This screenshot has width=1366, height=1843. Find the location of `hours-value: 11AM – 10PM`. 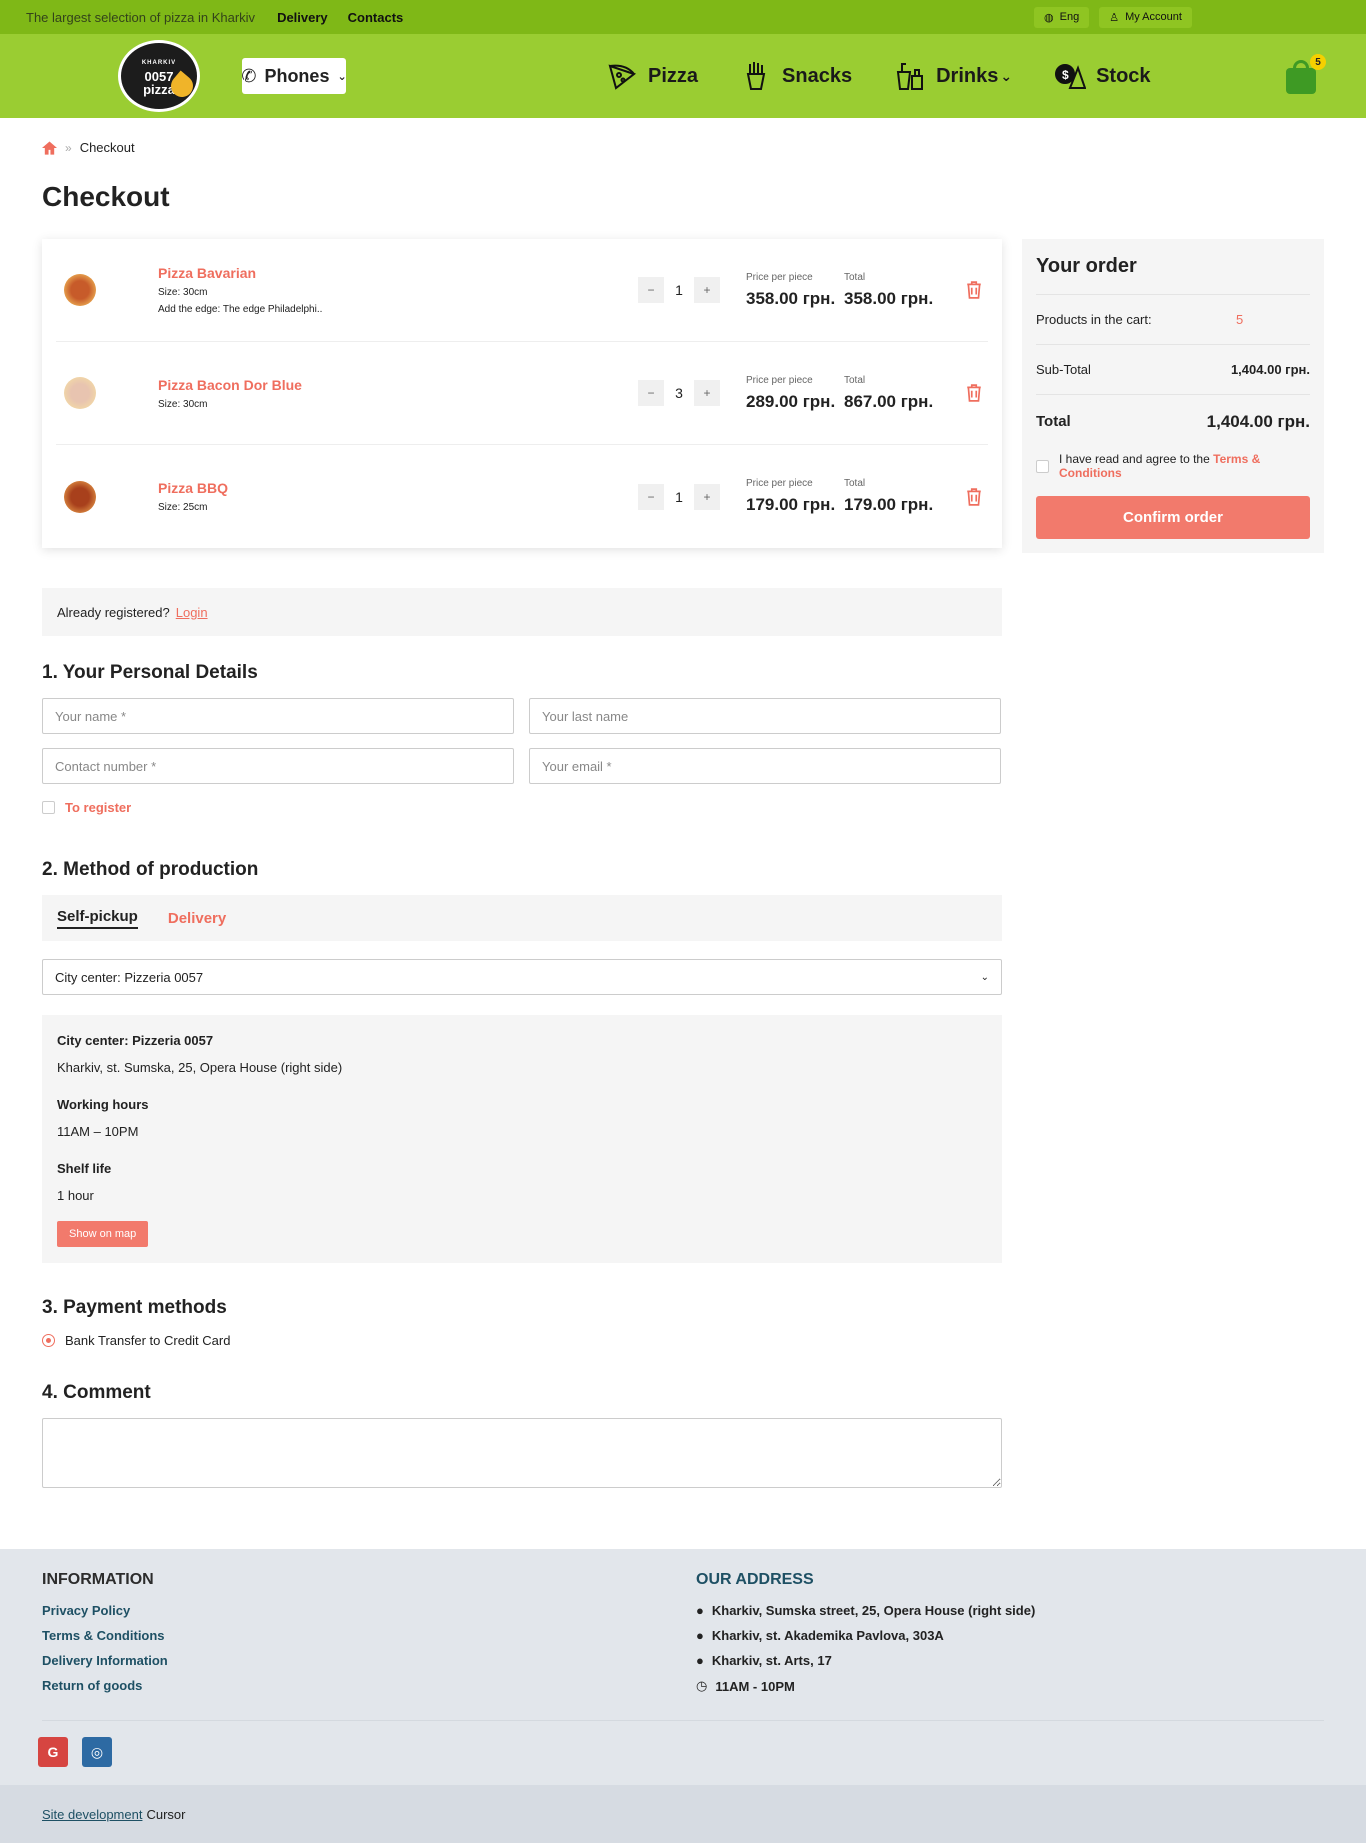

hours-value: 11AM – 10PM is located at coordinates (98, 1131).